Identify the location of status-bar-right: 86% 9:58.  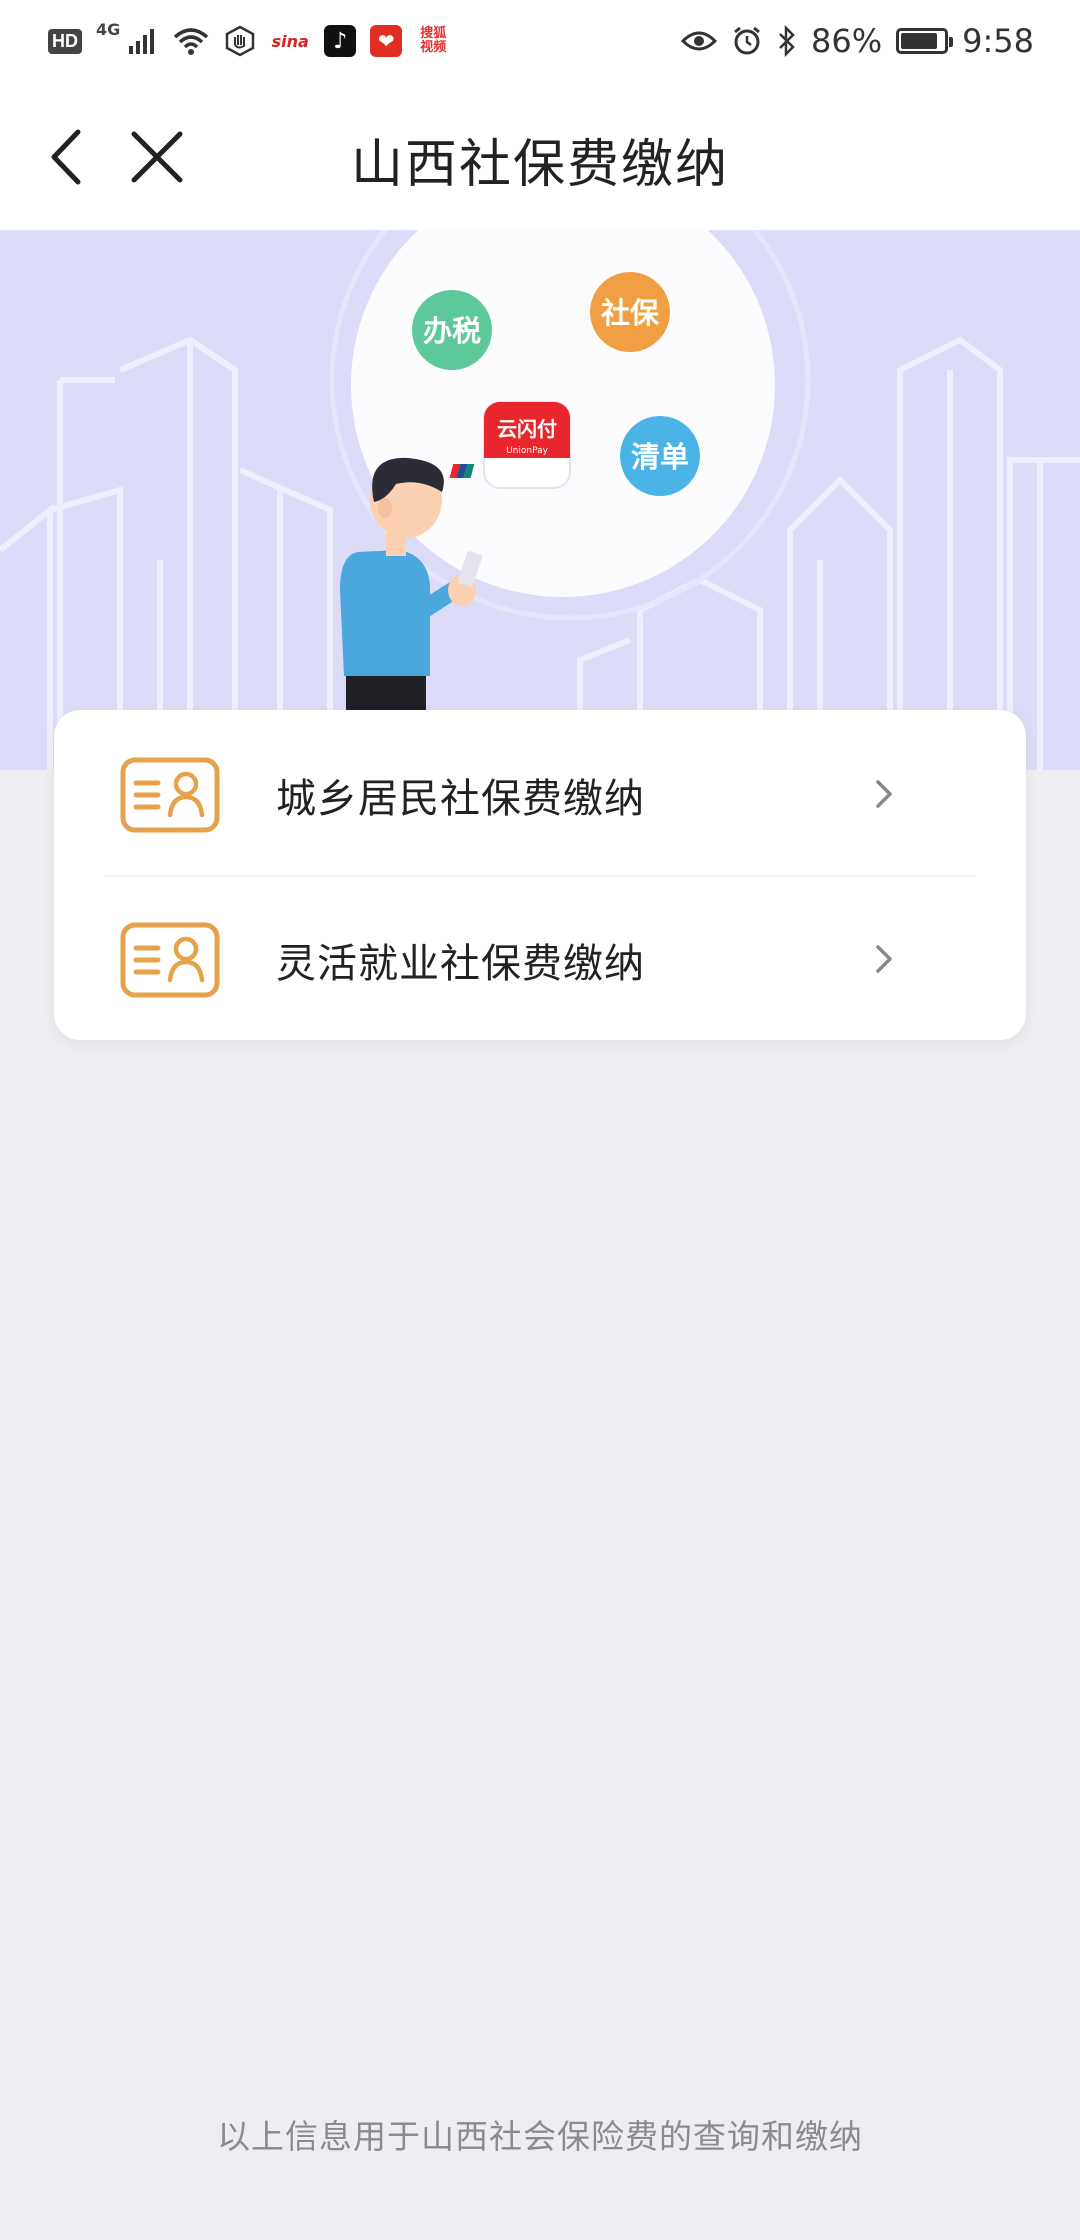
(857, 41).